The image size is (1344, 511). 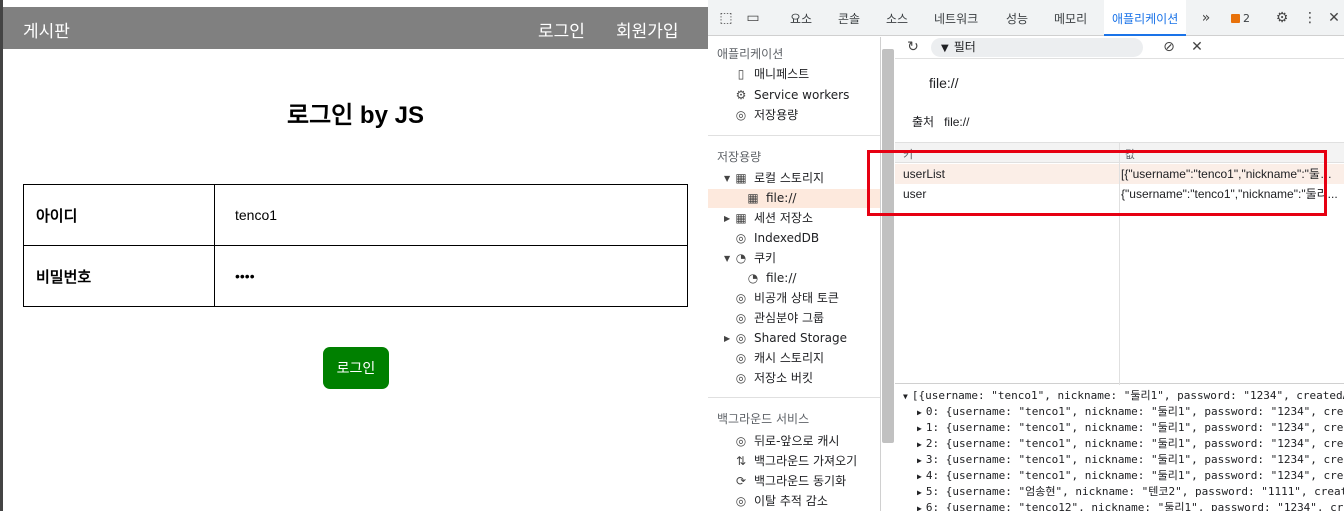 What do you see at coordinates (1197, 47) in the screenshot?
I see `delete-selected-icon: ✕` at bounding box center [1197, 47].